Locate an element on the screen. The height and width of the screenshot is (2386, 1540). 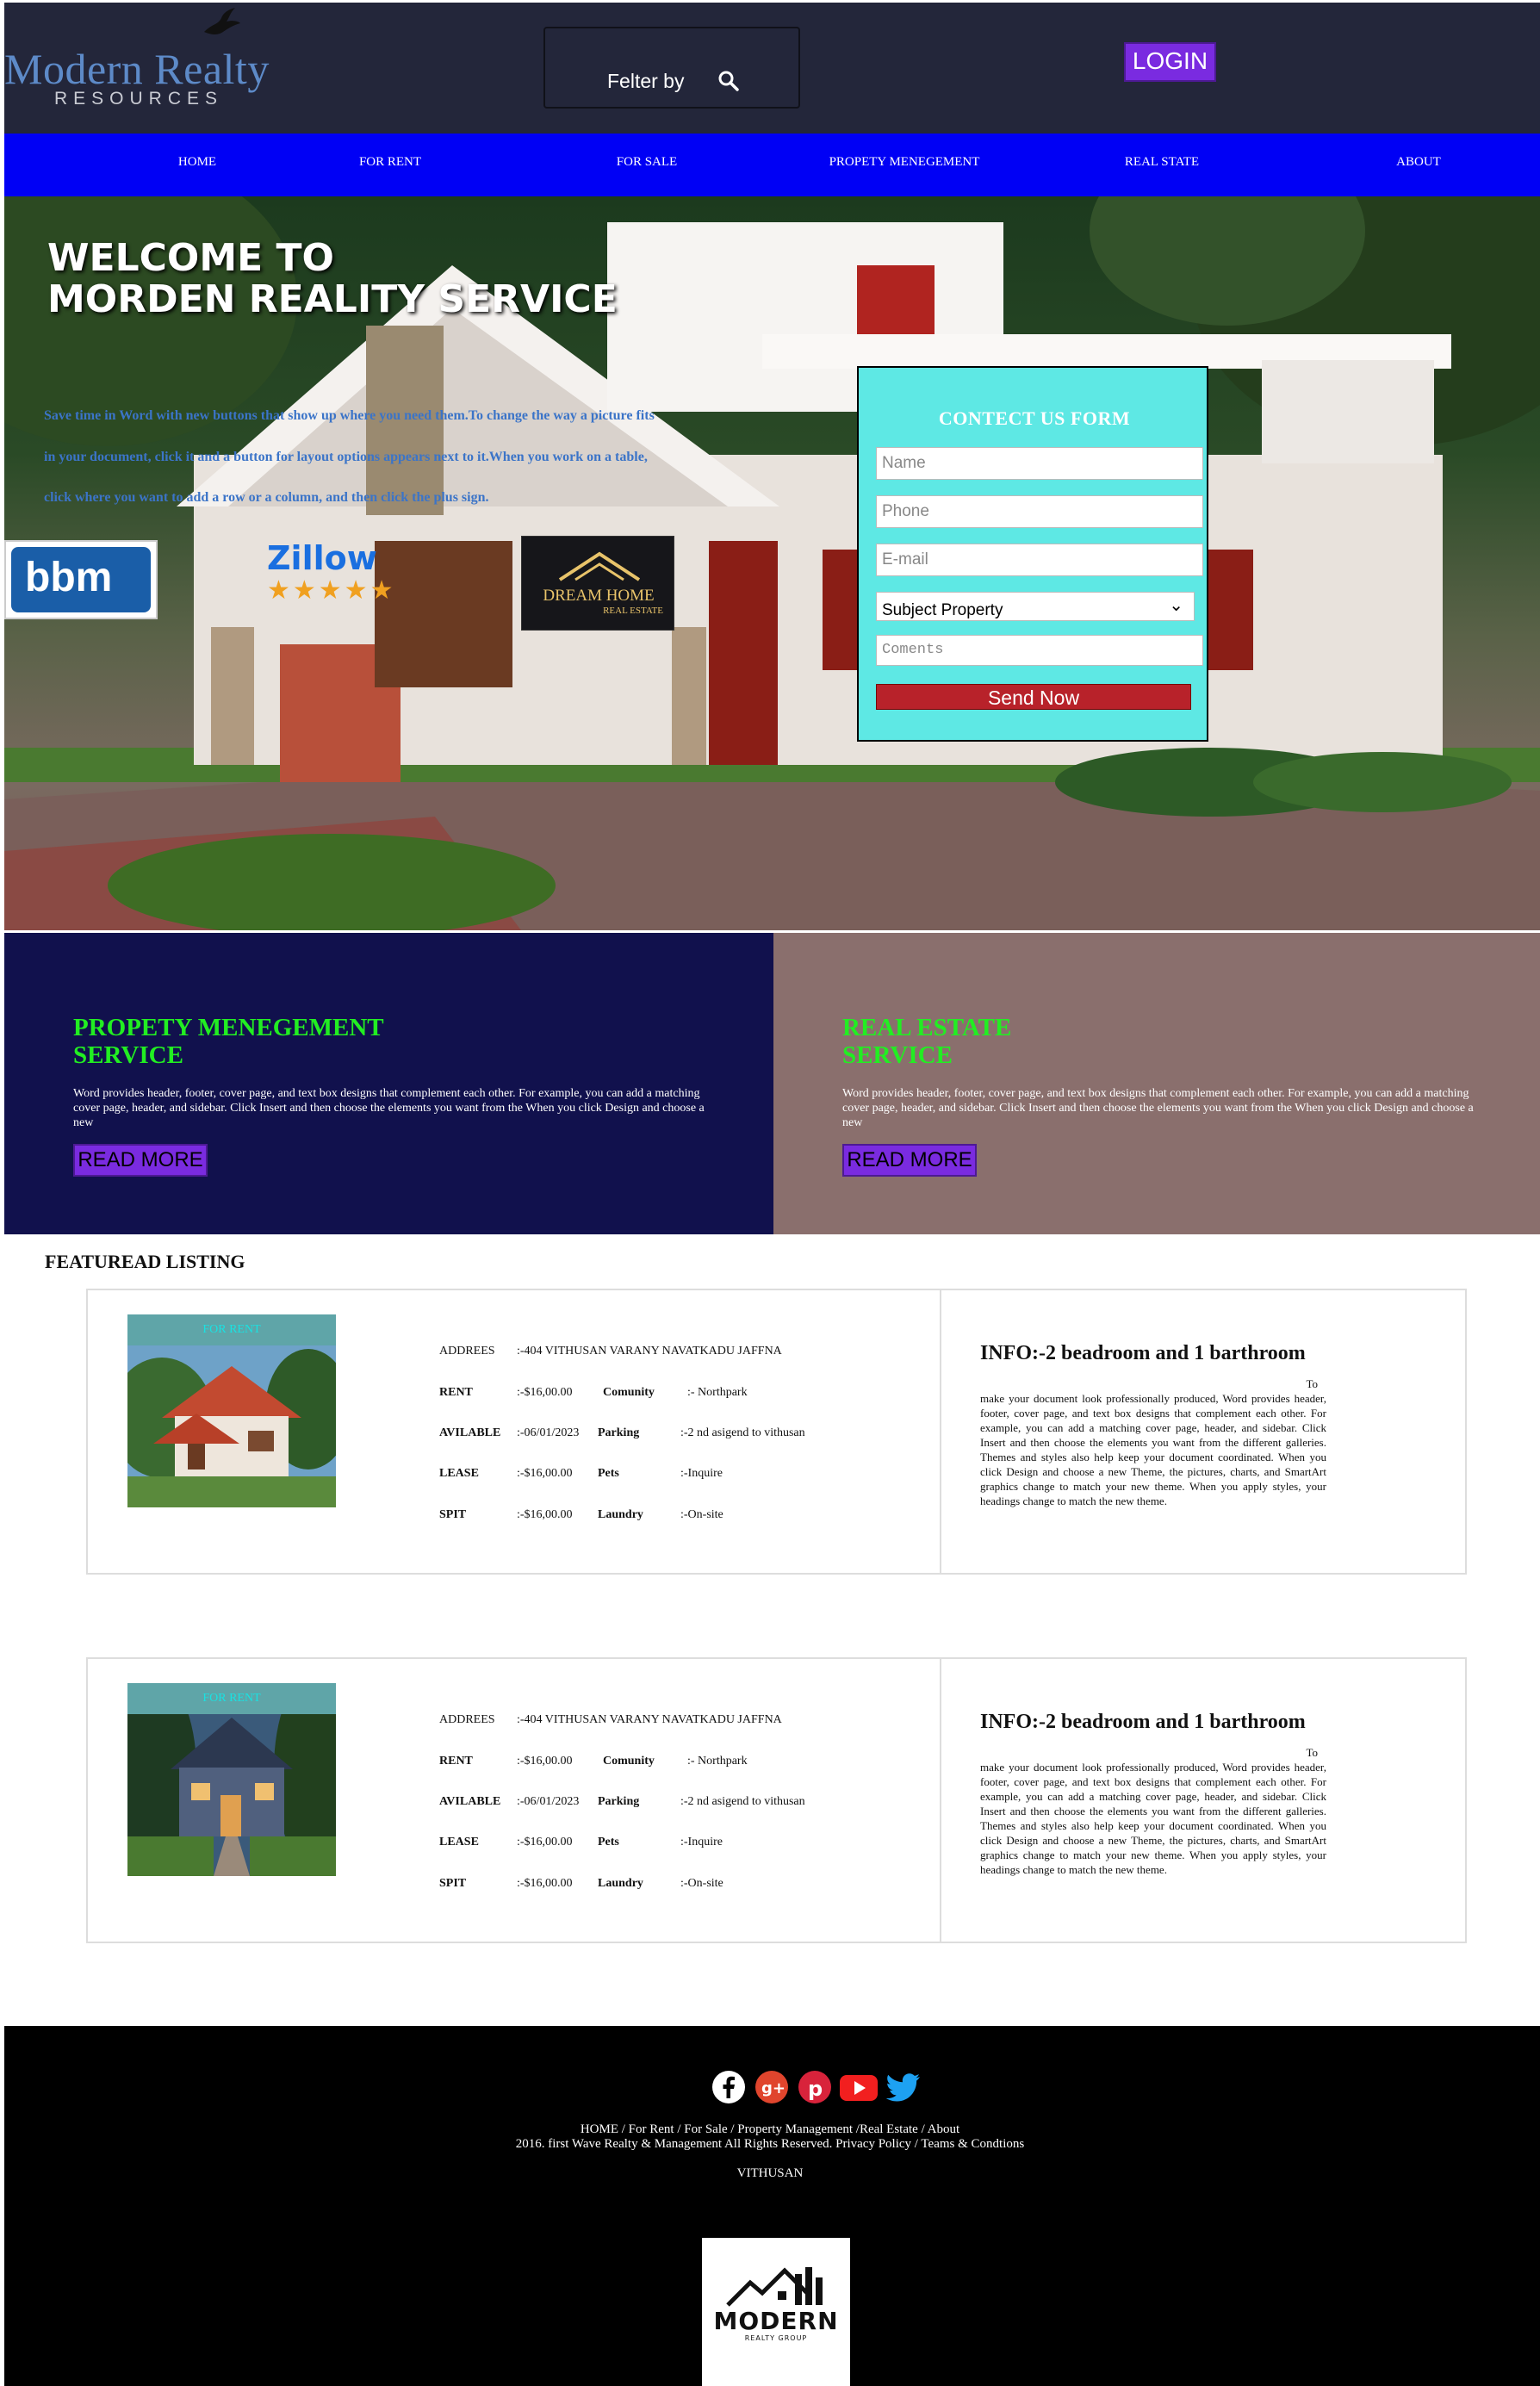
subject-select: Subject Property is located at coordinates (1035, 605).